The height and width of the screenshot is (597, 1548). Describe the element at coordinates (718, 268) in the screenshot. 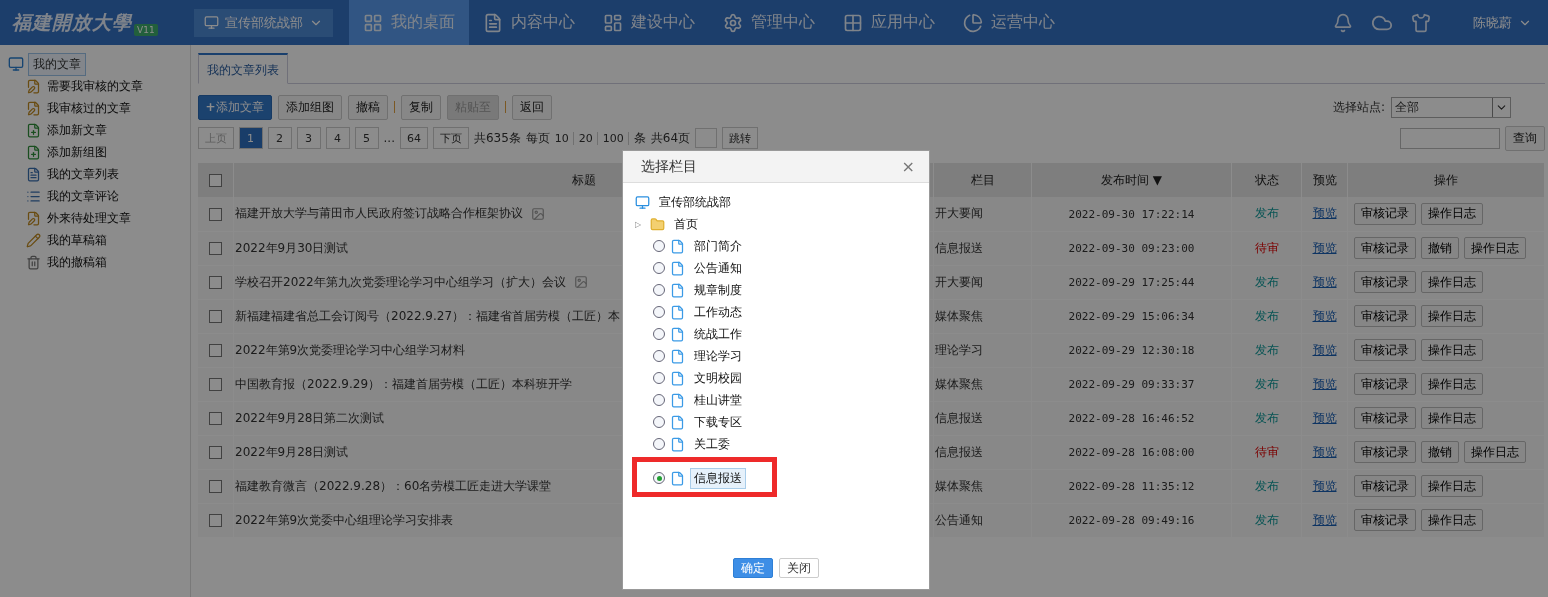

I see `tree-item: 公告通知` at that location.